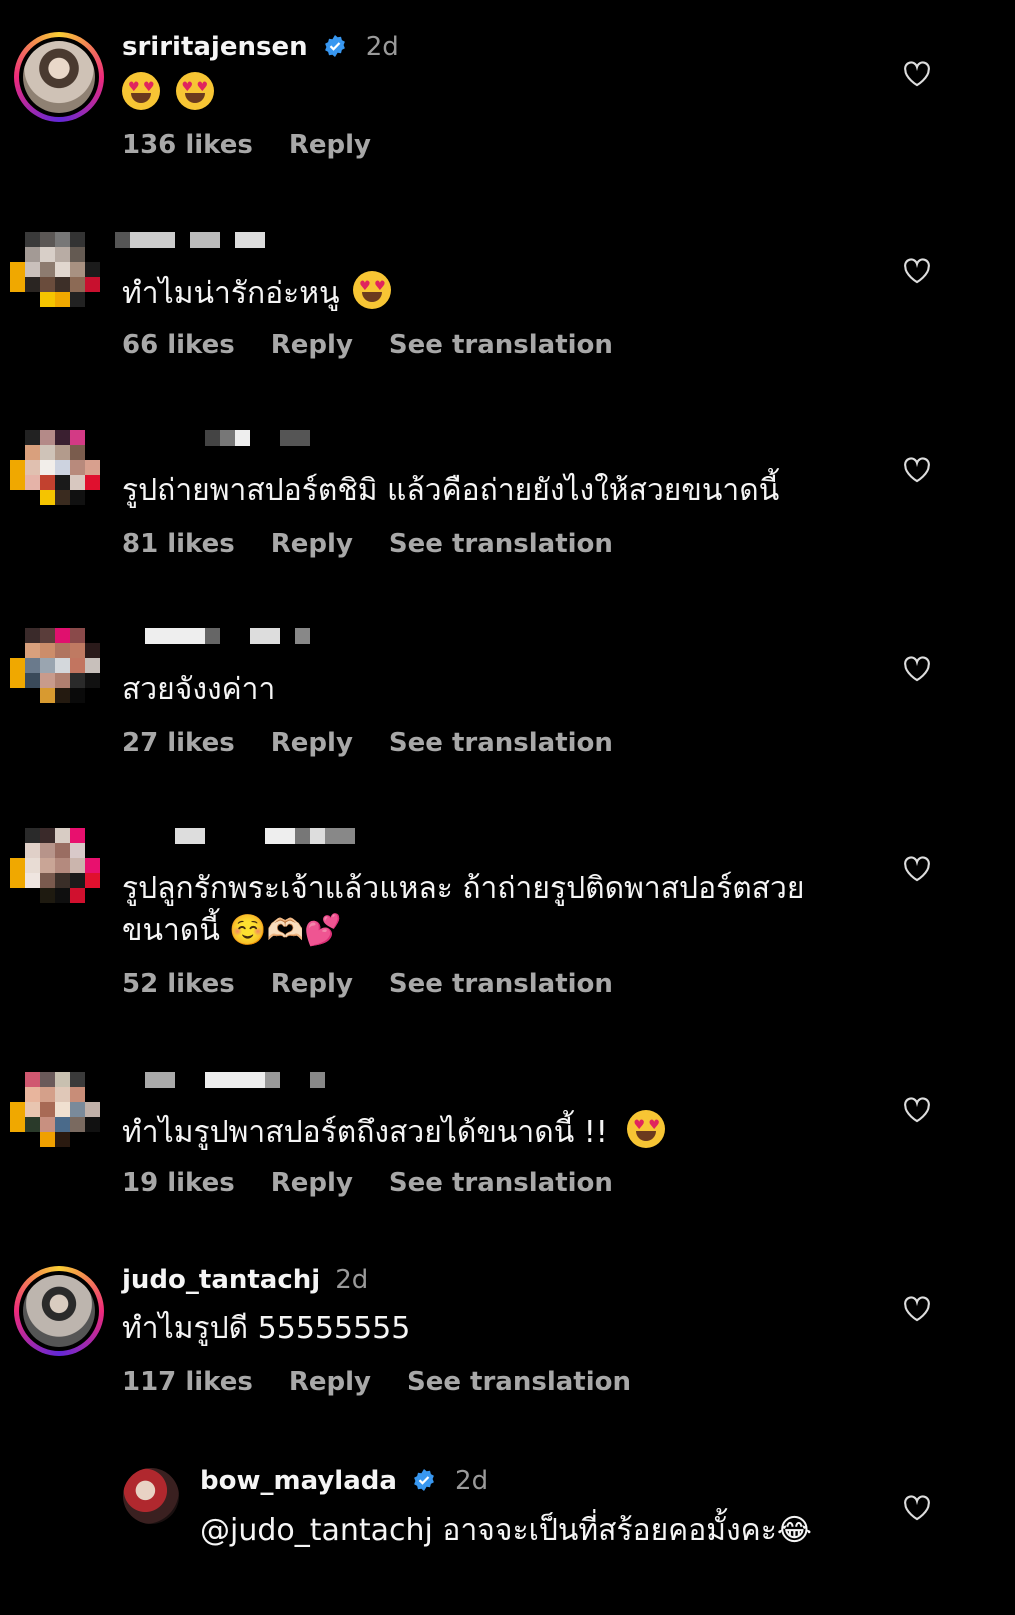 The width and height of the screenshot is (1015, 1615). Describe the element at coordinates (232, 930) in the screenshot. I see `comment-text-line-2: ขนาดนี้ ☺️🫶🏻💕` at that location.